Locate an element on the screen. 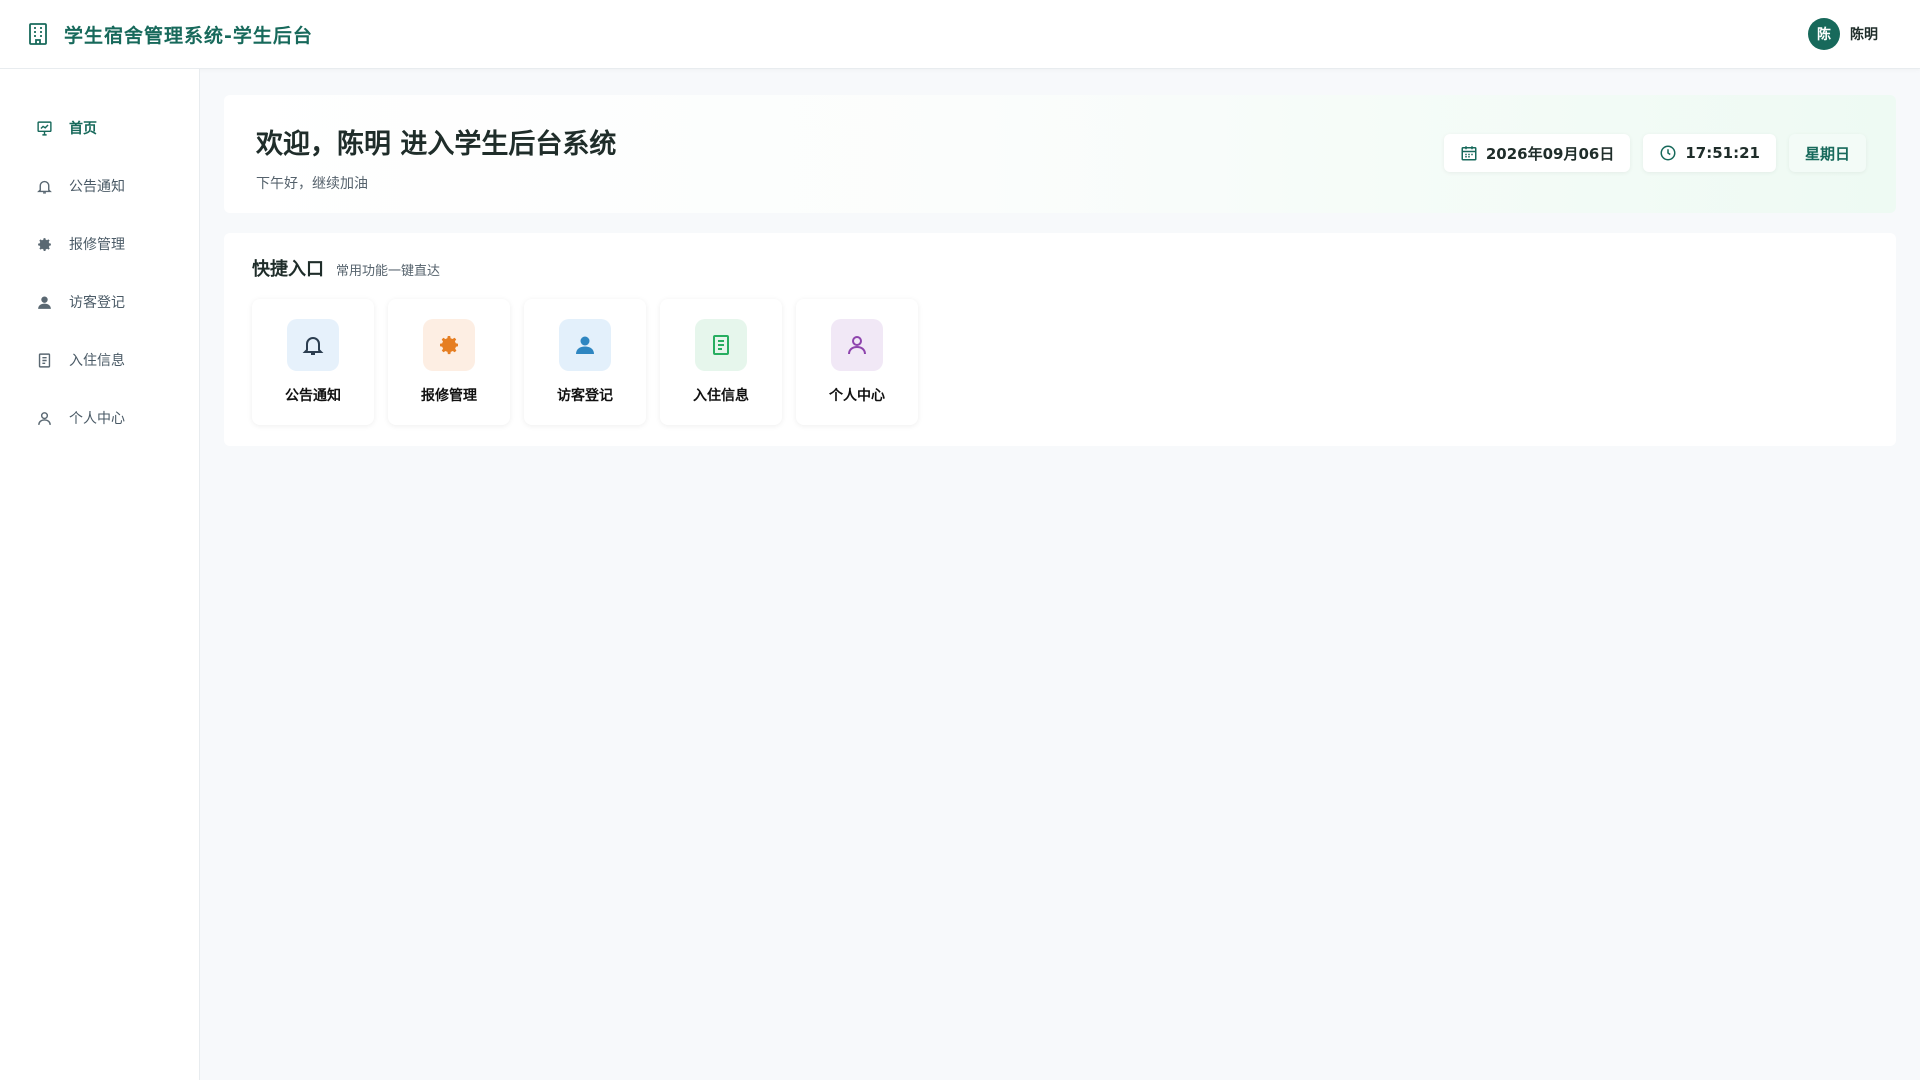 This screenshot has height=1080, width=1920. quick-card-checkin: 入住信息 is located at coordinates (721, 362).